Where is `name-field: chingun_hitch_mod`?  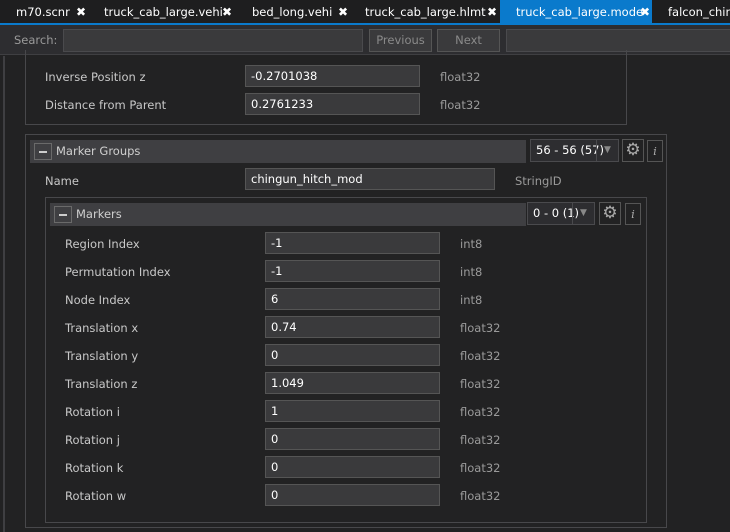
name-field: chingun_hitch_mod is located at coordinates (370, 179).